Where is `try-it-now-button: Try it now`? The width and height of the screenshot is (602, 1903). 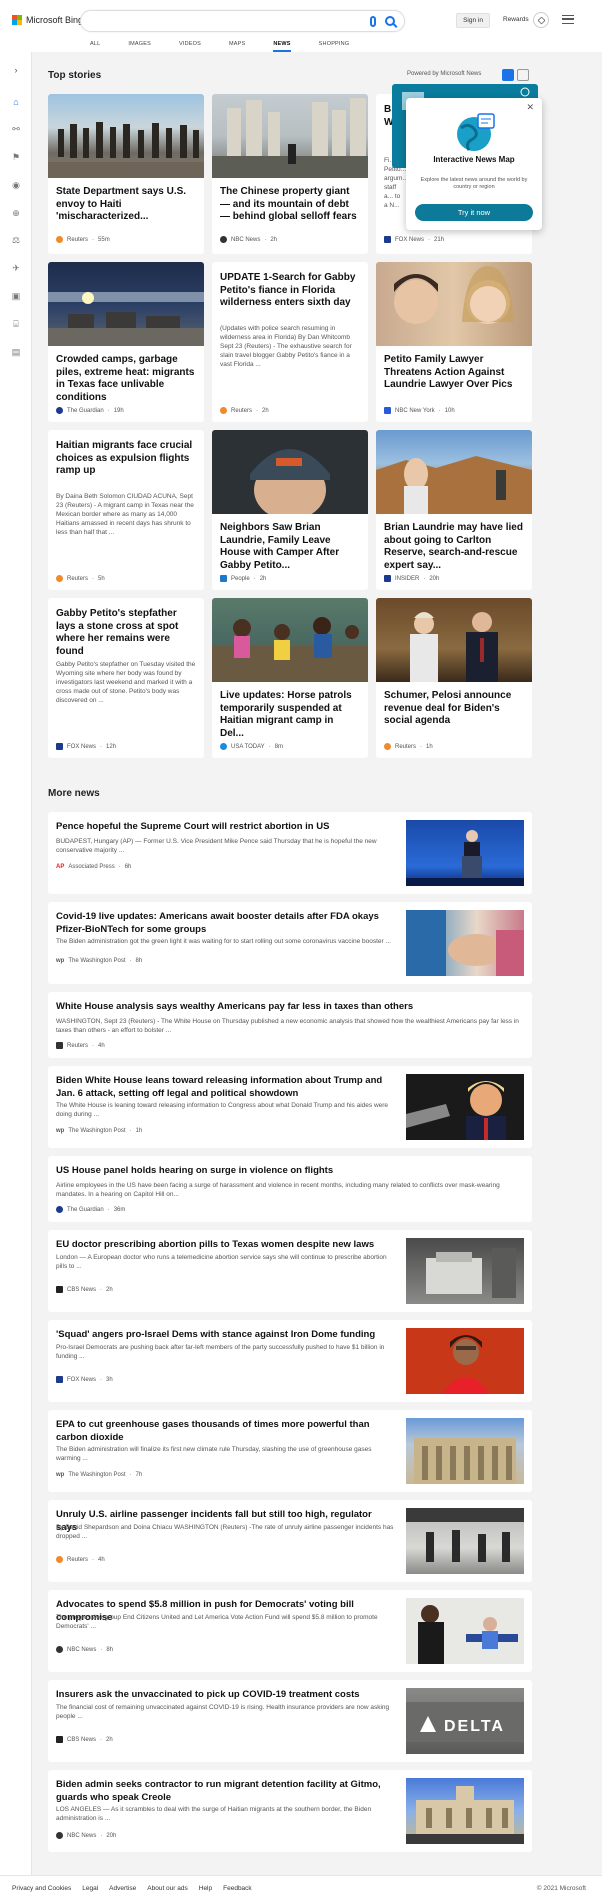
try-it-now-button: Try it now is located at coordinates (474, 212).